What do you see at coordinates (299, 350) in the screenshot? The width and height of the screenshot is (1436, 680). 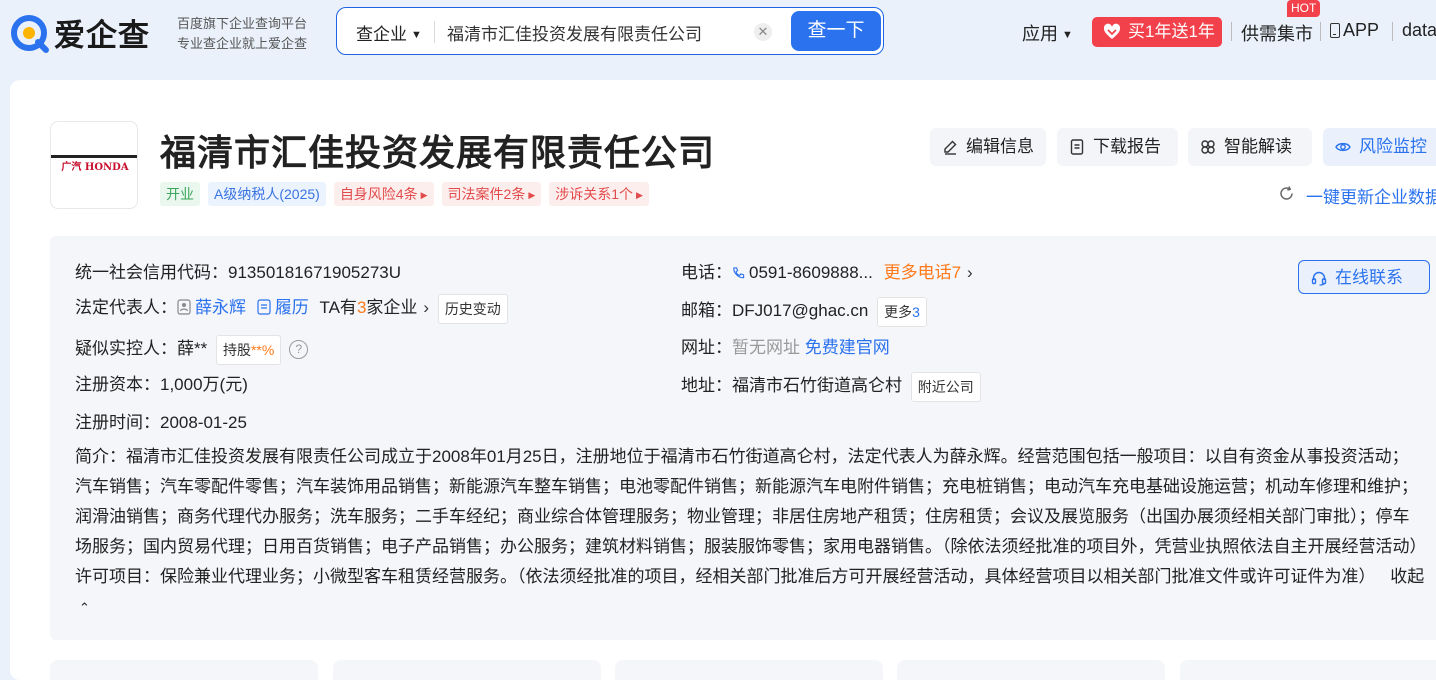 I see `help-icon: ?` at bounding box center [299, 350].